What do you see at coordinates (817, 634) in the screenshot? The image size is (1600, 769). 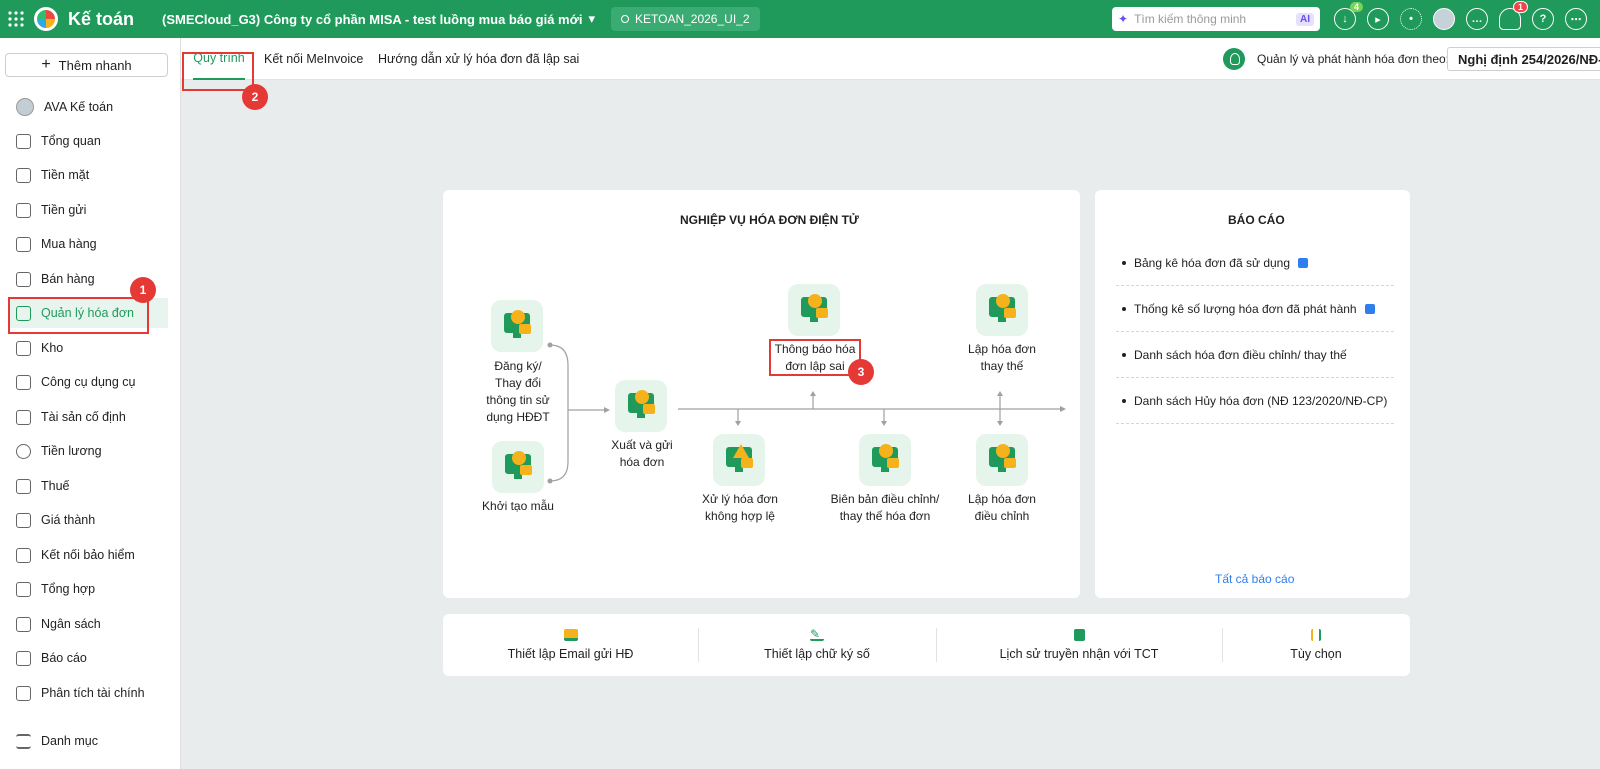 I see `signature-icon: ✎` at bounding box center [817, 634].